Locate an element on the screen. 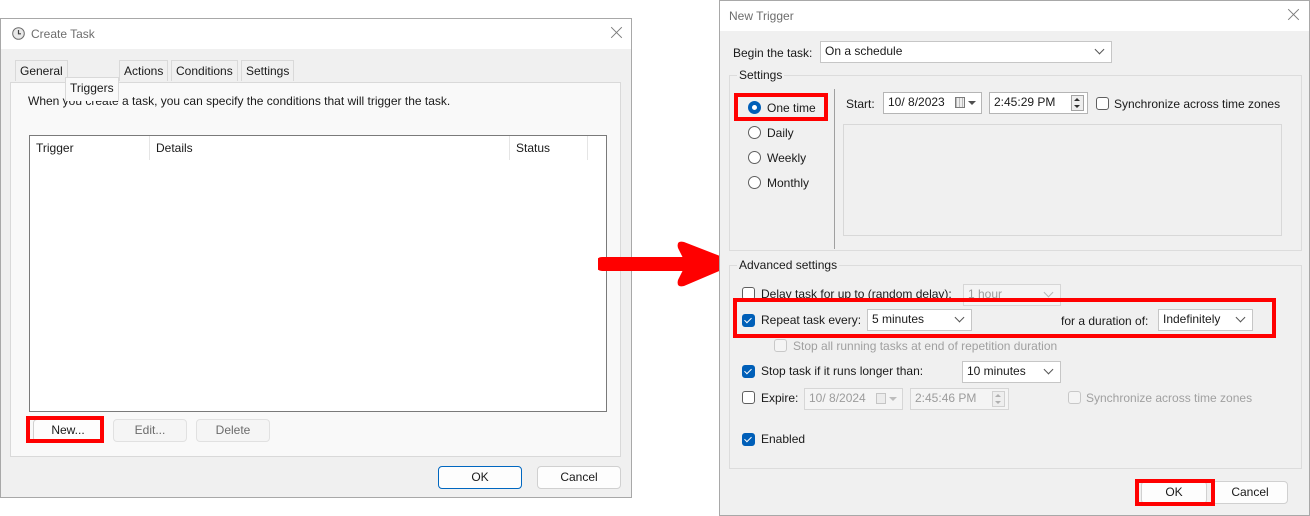 This screenshot has height=516, width=1310. tab-actions: Actions is located at coordinates (144, 70).